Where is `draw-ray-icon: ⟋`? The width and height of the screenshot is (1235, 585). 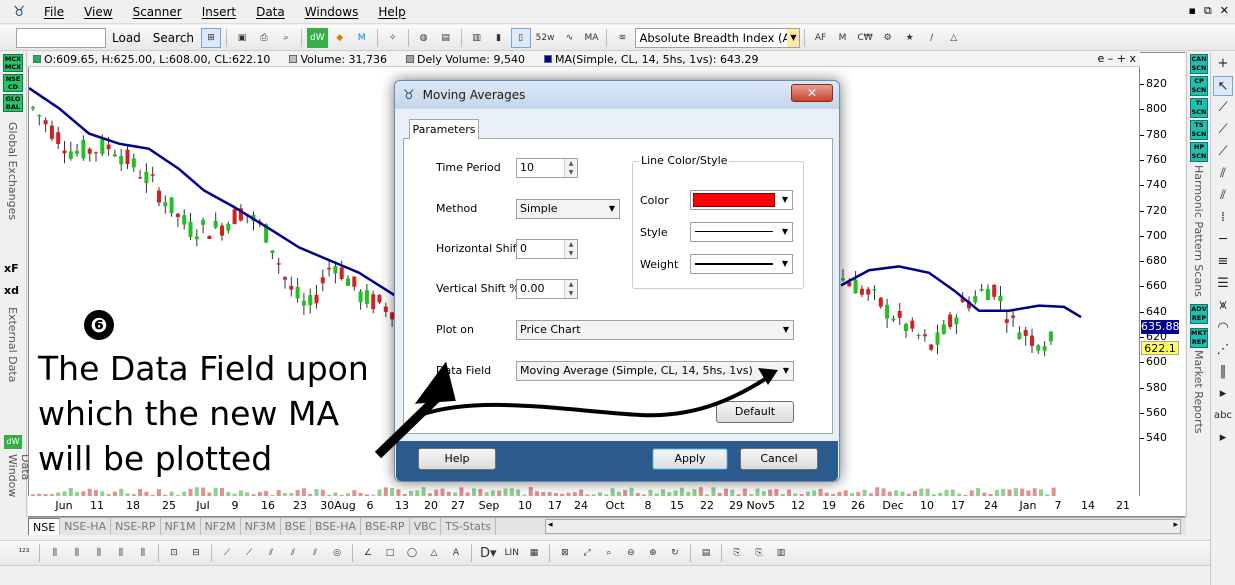 draw-ray-icon: ⟋ is located at coordinates (249, 553).